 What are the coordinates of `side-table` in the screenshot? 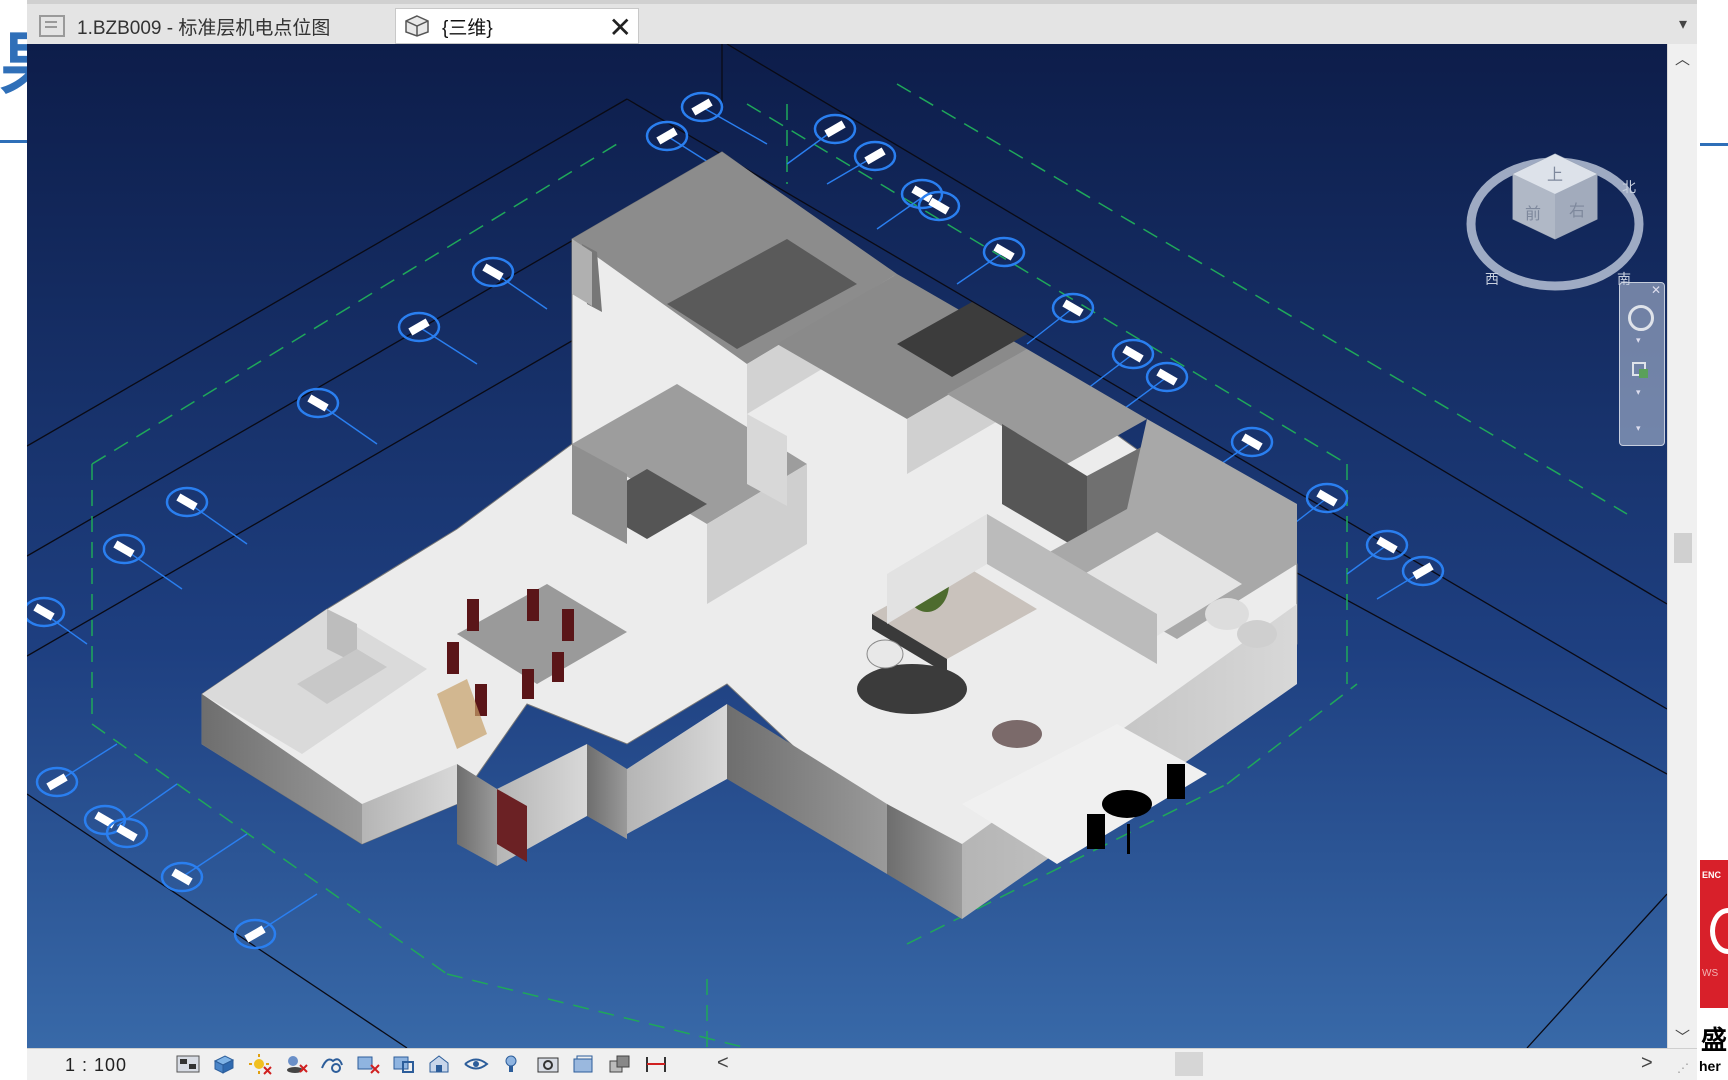 It's located at (1017, 734).